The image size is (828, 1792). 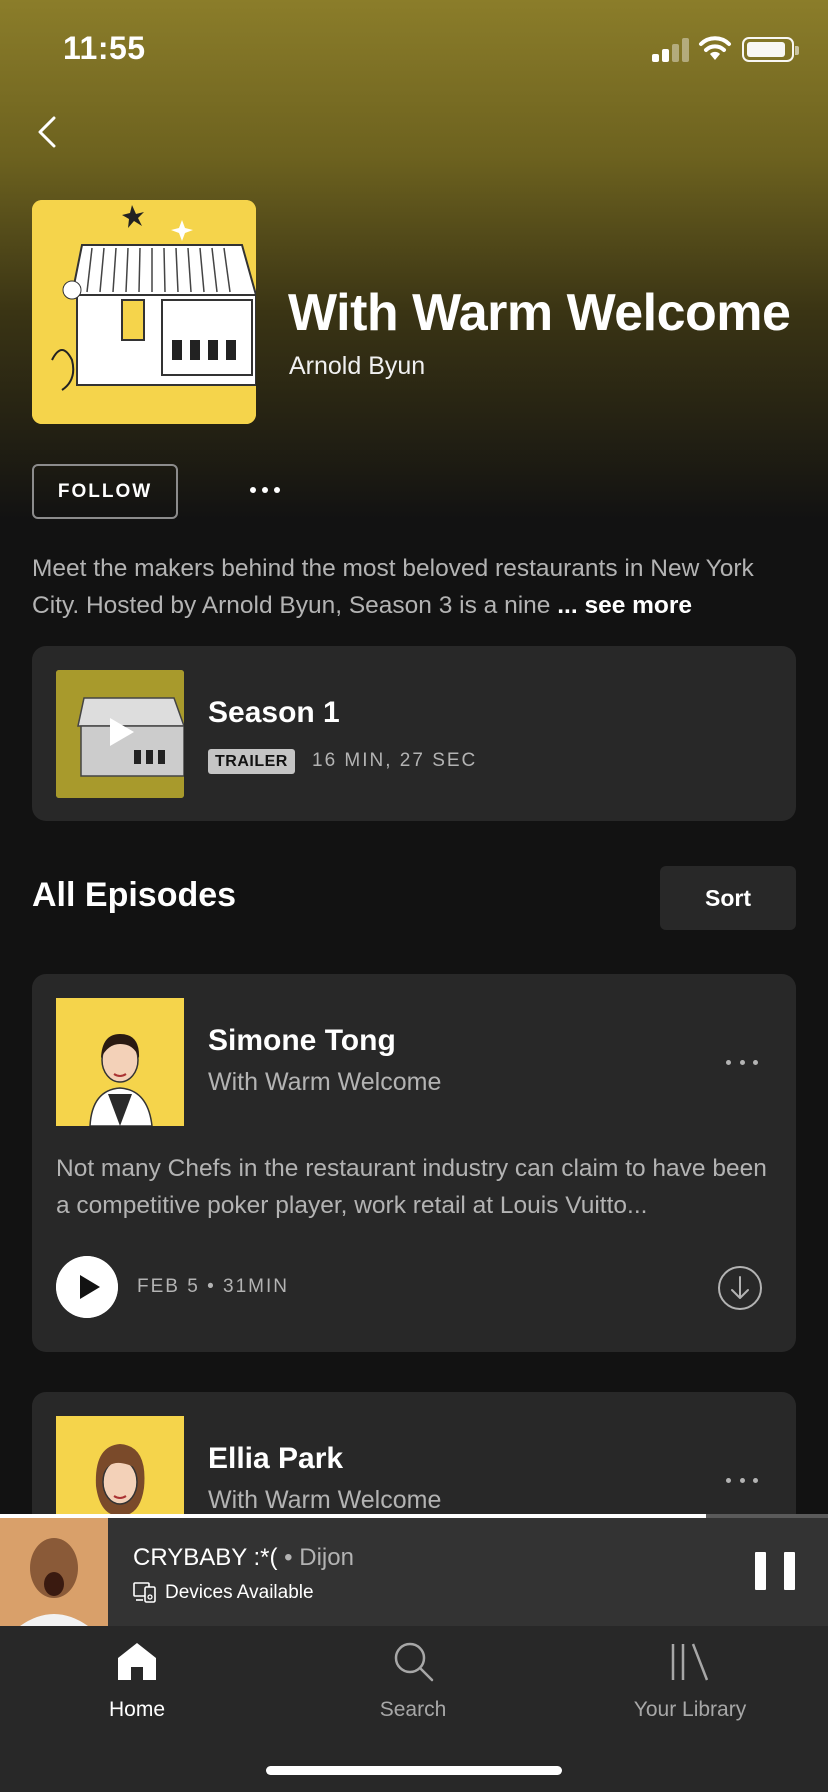 What do you see at coordinates (319, 1557) in the screenshot?
I see `track-artist: • Dijon` at bounding box center [319, 1557].